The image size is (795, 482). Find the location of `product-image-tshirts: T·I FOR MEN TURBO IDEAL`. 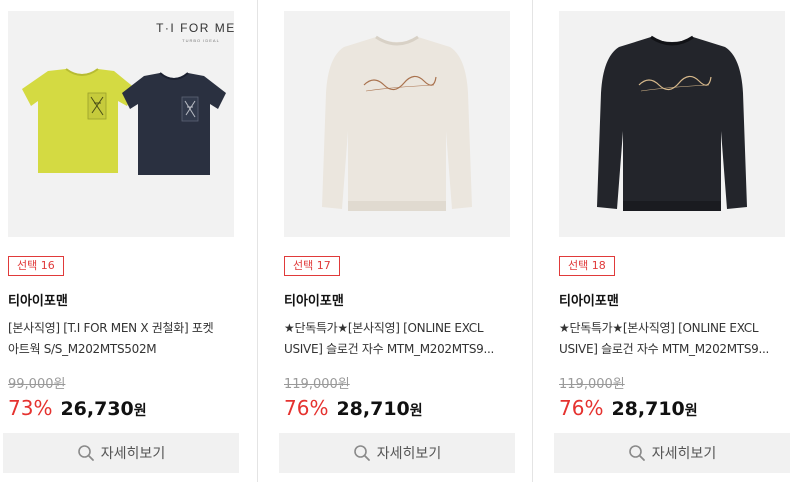

product-image-tshirts: T·I FOR MEN TURBO IDEAL is located at coordinates (121, 124).